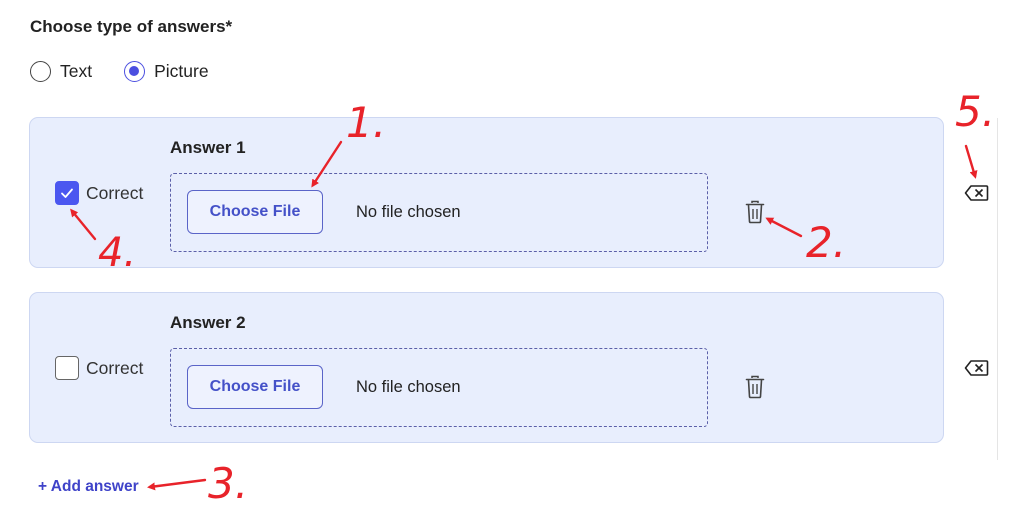  I want to click on answer-title-1: Answer 1, so click(208, 147).